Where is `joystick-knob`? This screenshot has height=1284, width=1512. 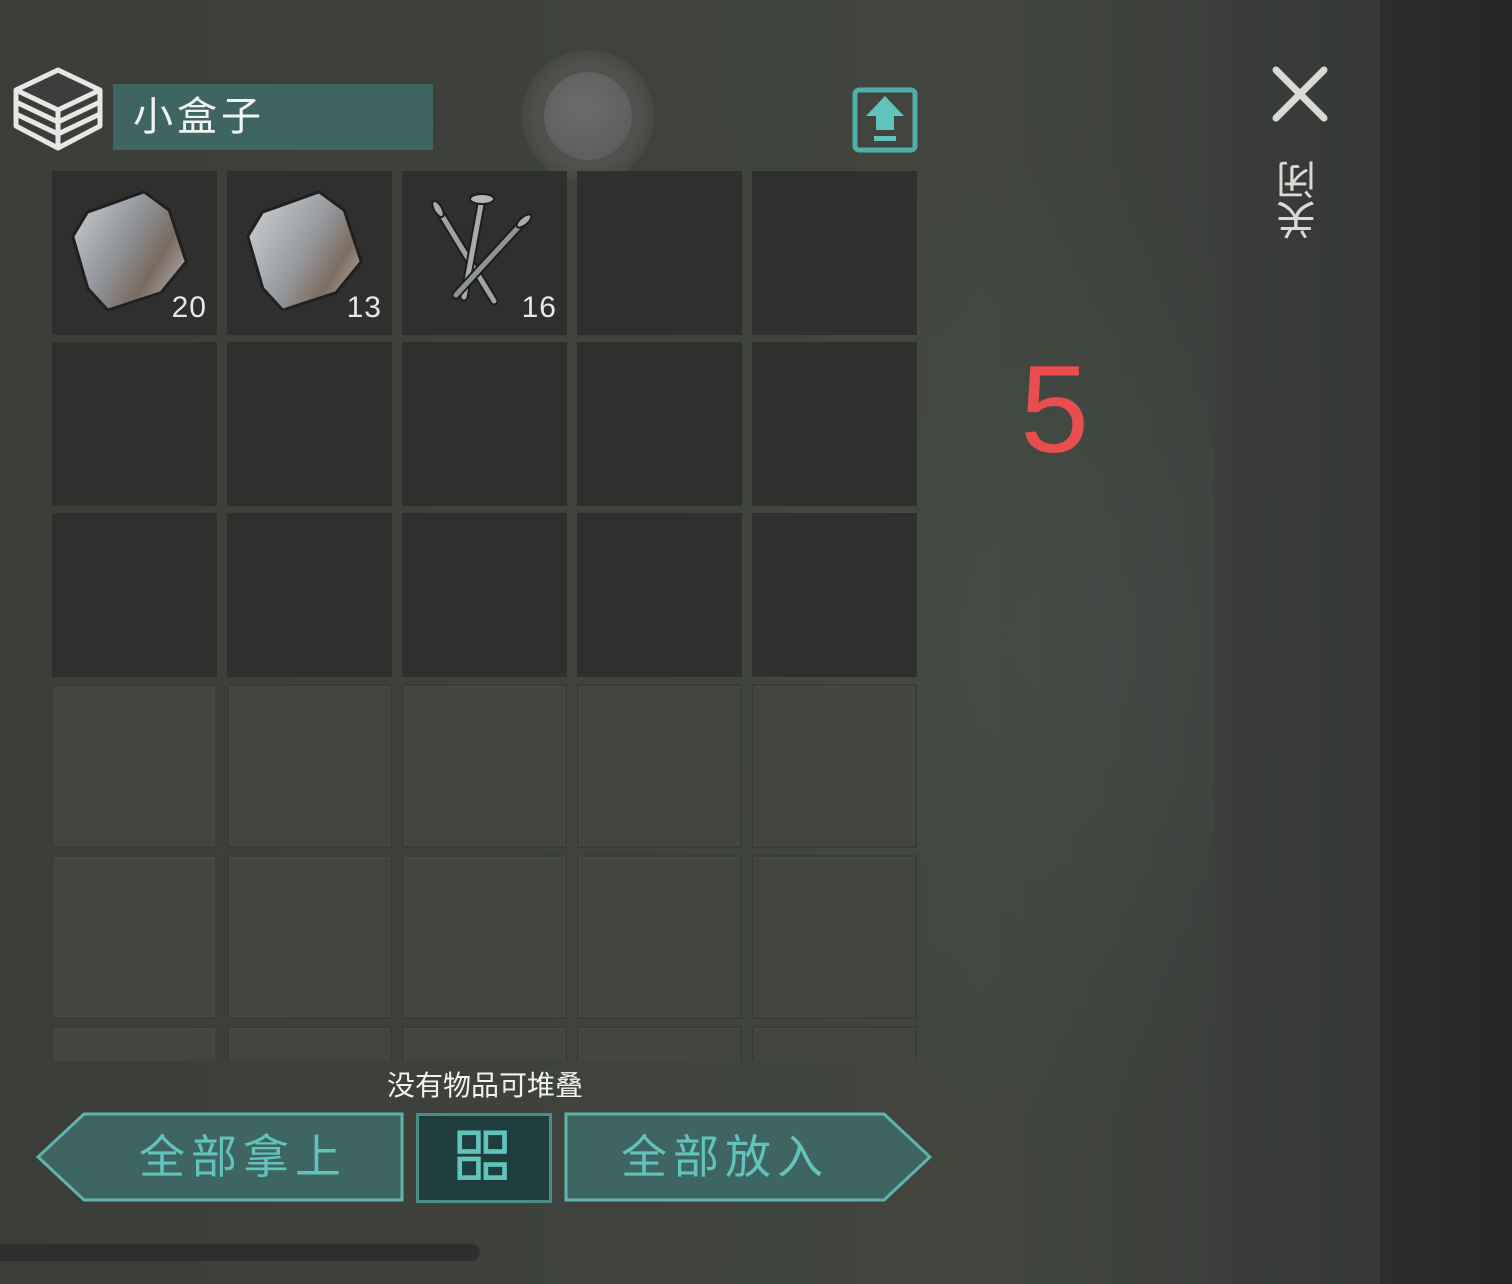
joystick-knob is located at coordinates (588, 116).